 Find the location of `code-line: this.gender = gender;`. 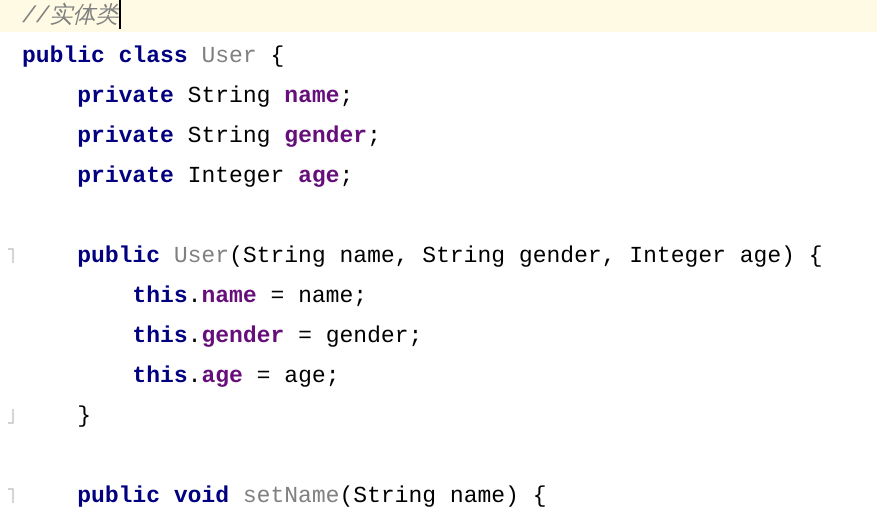

code-line: this.gender = gender; is located at coordinates (276, 336).